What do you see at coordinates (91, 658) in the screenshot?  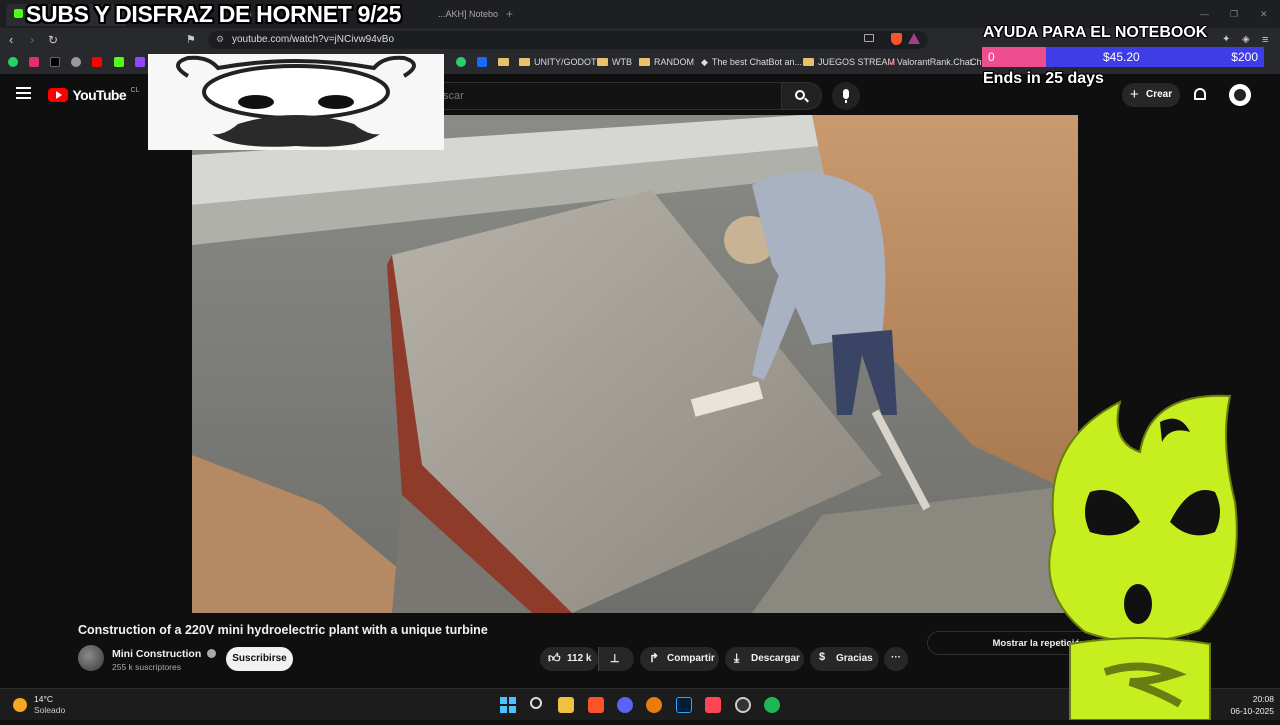 I see `channel-avatar` at bounding box center [91, 658].